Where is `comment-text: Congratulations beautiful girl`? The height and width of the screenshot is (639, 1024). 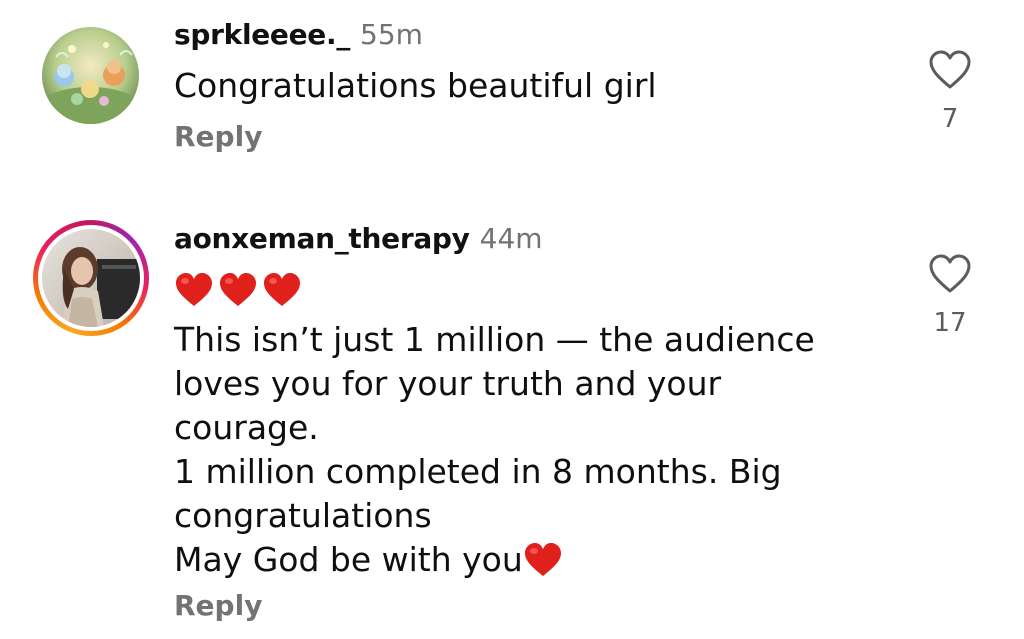 comment-text: Congratulations beautiful girl is located at coordinates (415, 86).